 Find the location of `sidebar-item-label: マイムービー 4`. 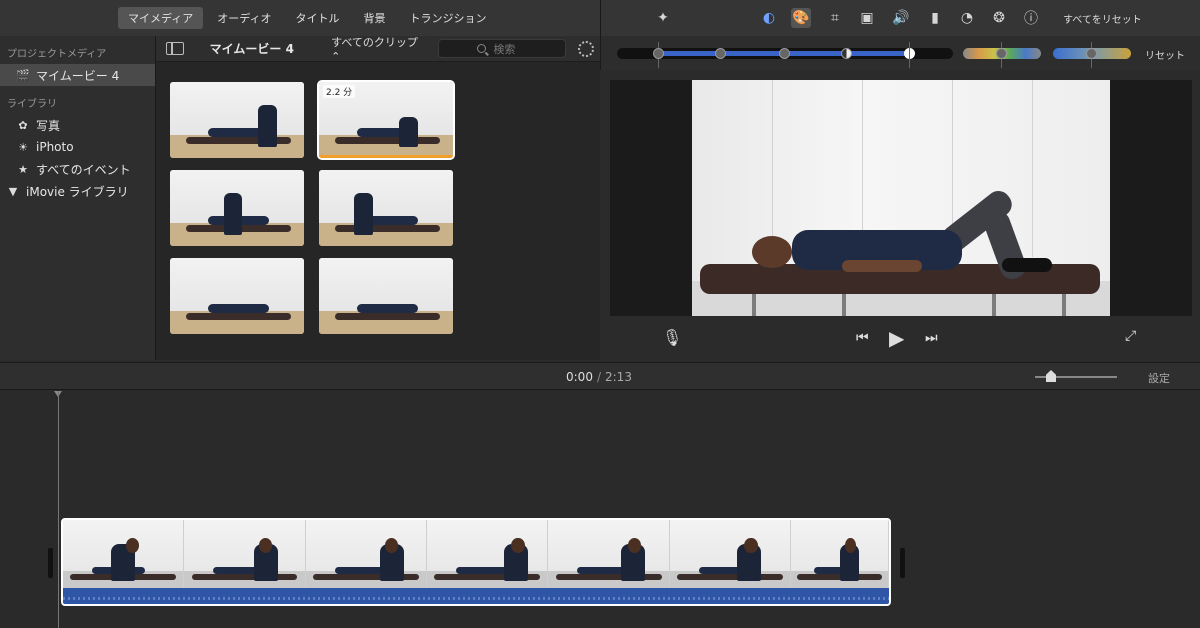

sidebar-item-label: マイムービー 4 is located at coordinates (78, 75).